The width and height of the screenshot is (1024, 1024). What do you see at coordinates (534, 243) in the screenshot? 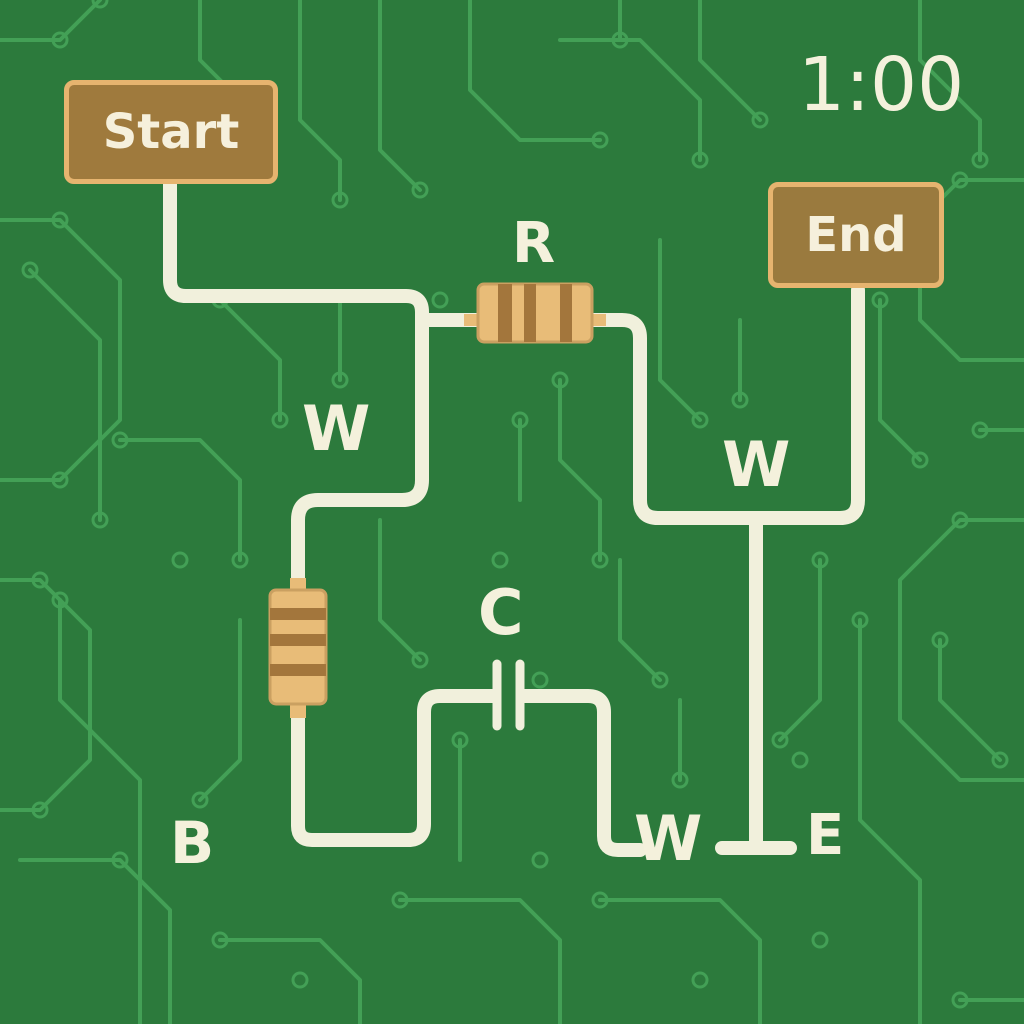
I see `resistor-label: R` at bounding box center [534, 243].